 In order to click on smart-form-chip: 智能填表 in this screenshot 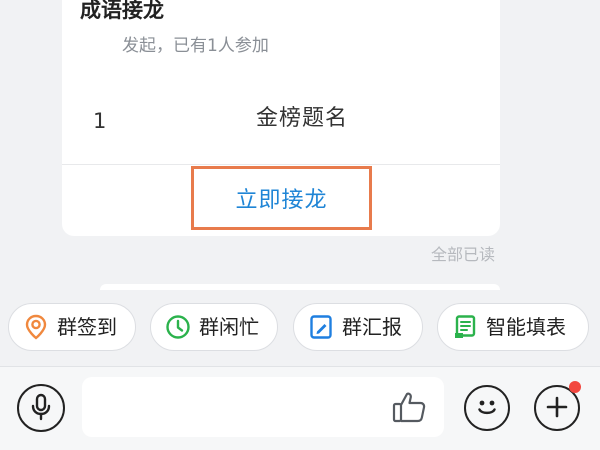, I will do `click(513, 327)`.